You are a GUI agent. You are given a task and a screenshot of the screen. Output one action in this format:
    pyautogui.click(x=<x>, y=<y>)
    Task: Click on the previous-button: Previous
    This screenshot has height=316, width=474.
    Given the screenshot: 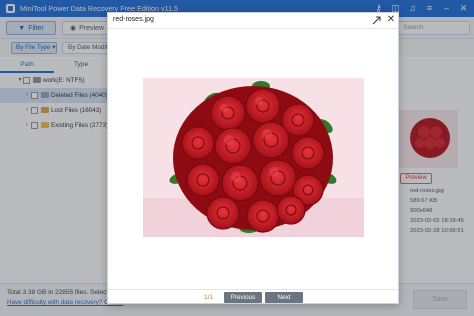 What is the action you would take?
    pyautogui.click(x=243, y=297)
    